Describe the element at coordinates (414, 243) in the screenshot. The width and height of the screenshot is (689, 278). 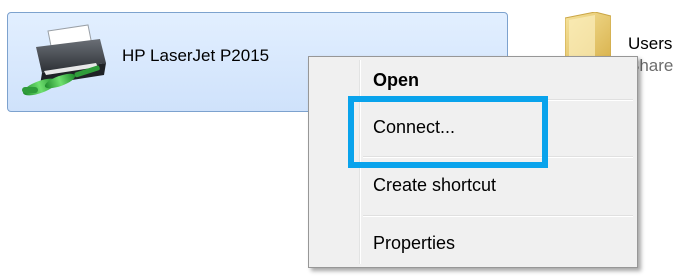
I see `menu-item-properties: Properties` at that location.